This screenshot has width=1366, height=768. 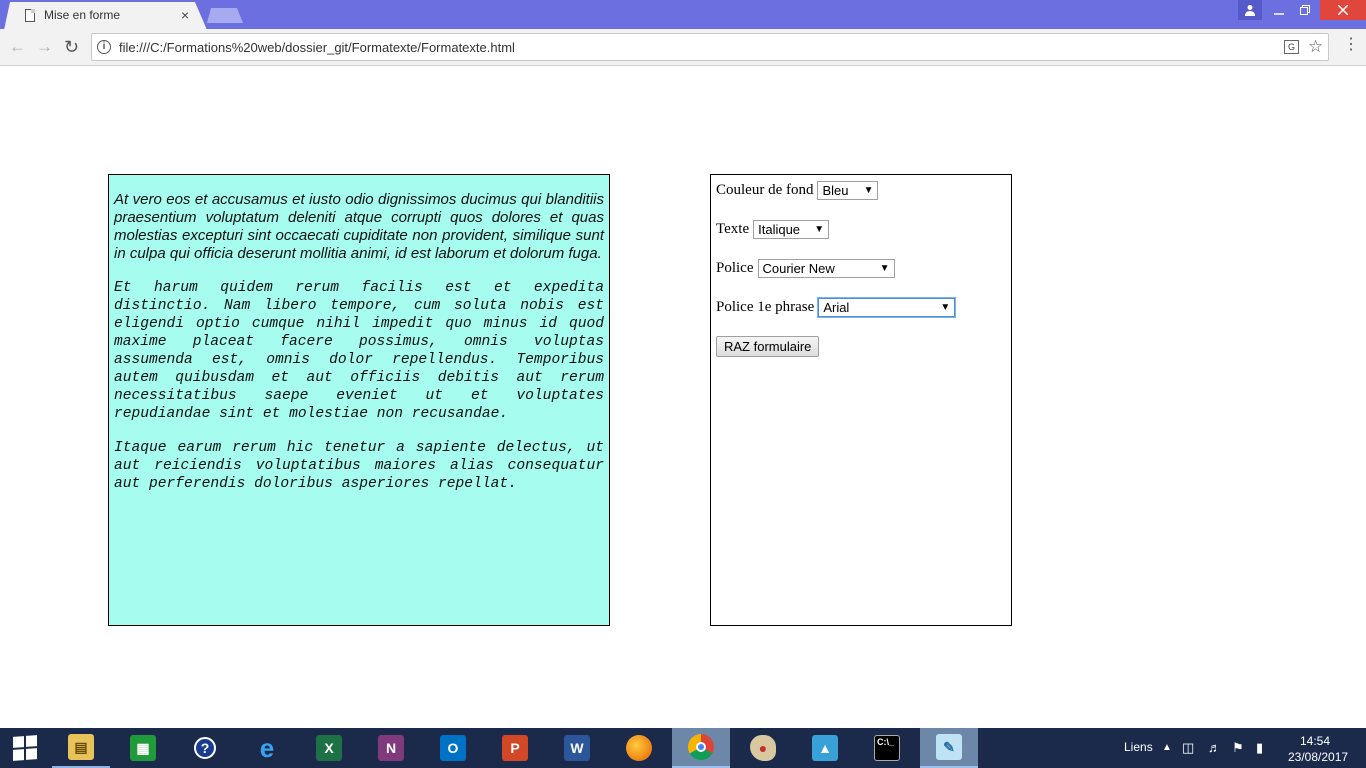 What do you see at coordinates (185, 15) in the screenshot?
I see `tab-close-icon: ×` at bounding box center [185, 15].